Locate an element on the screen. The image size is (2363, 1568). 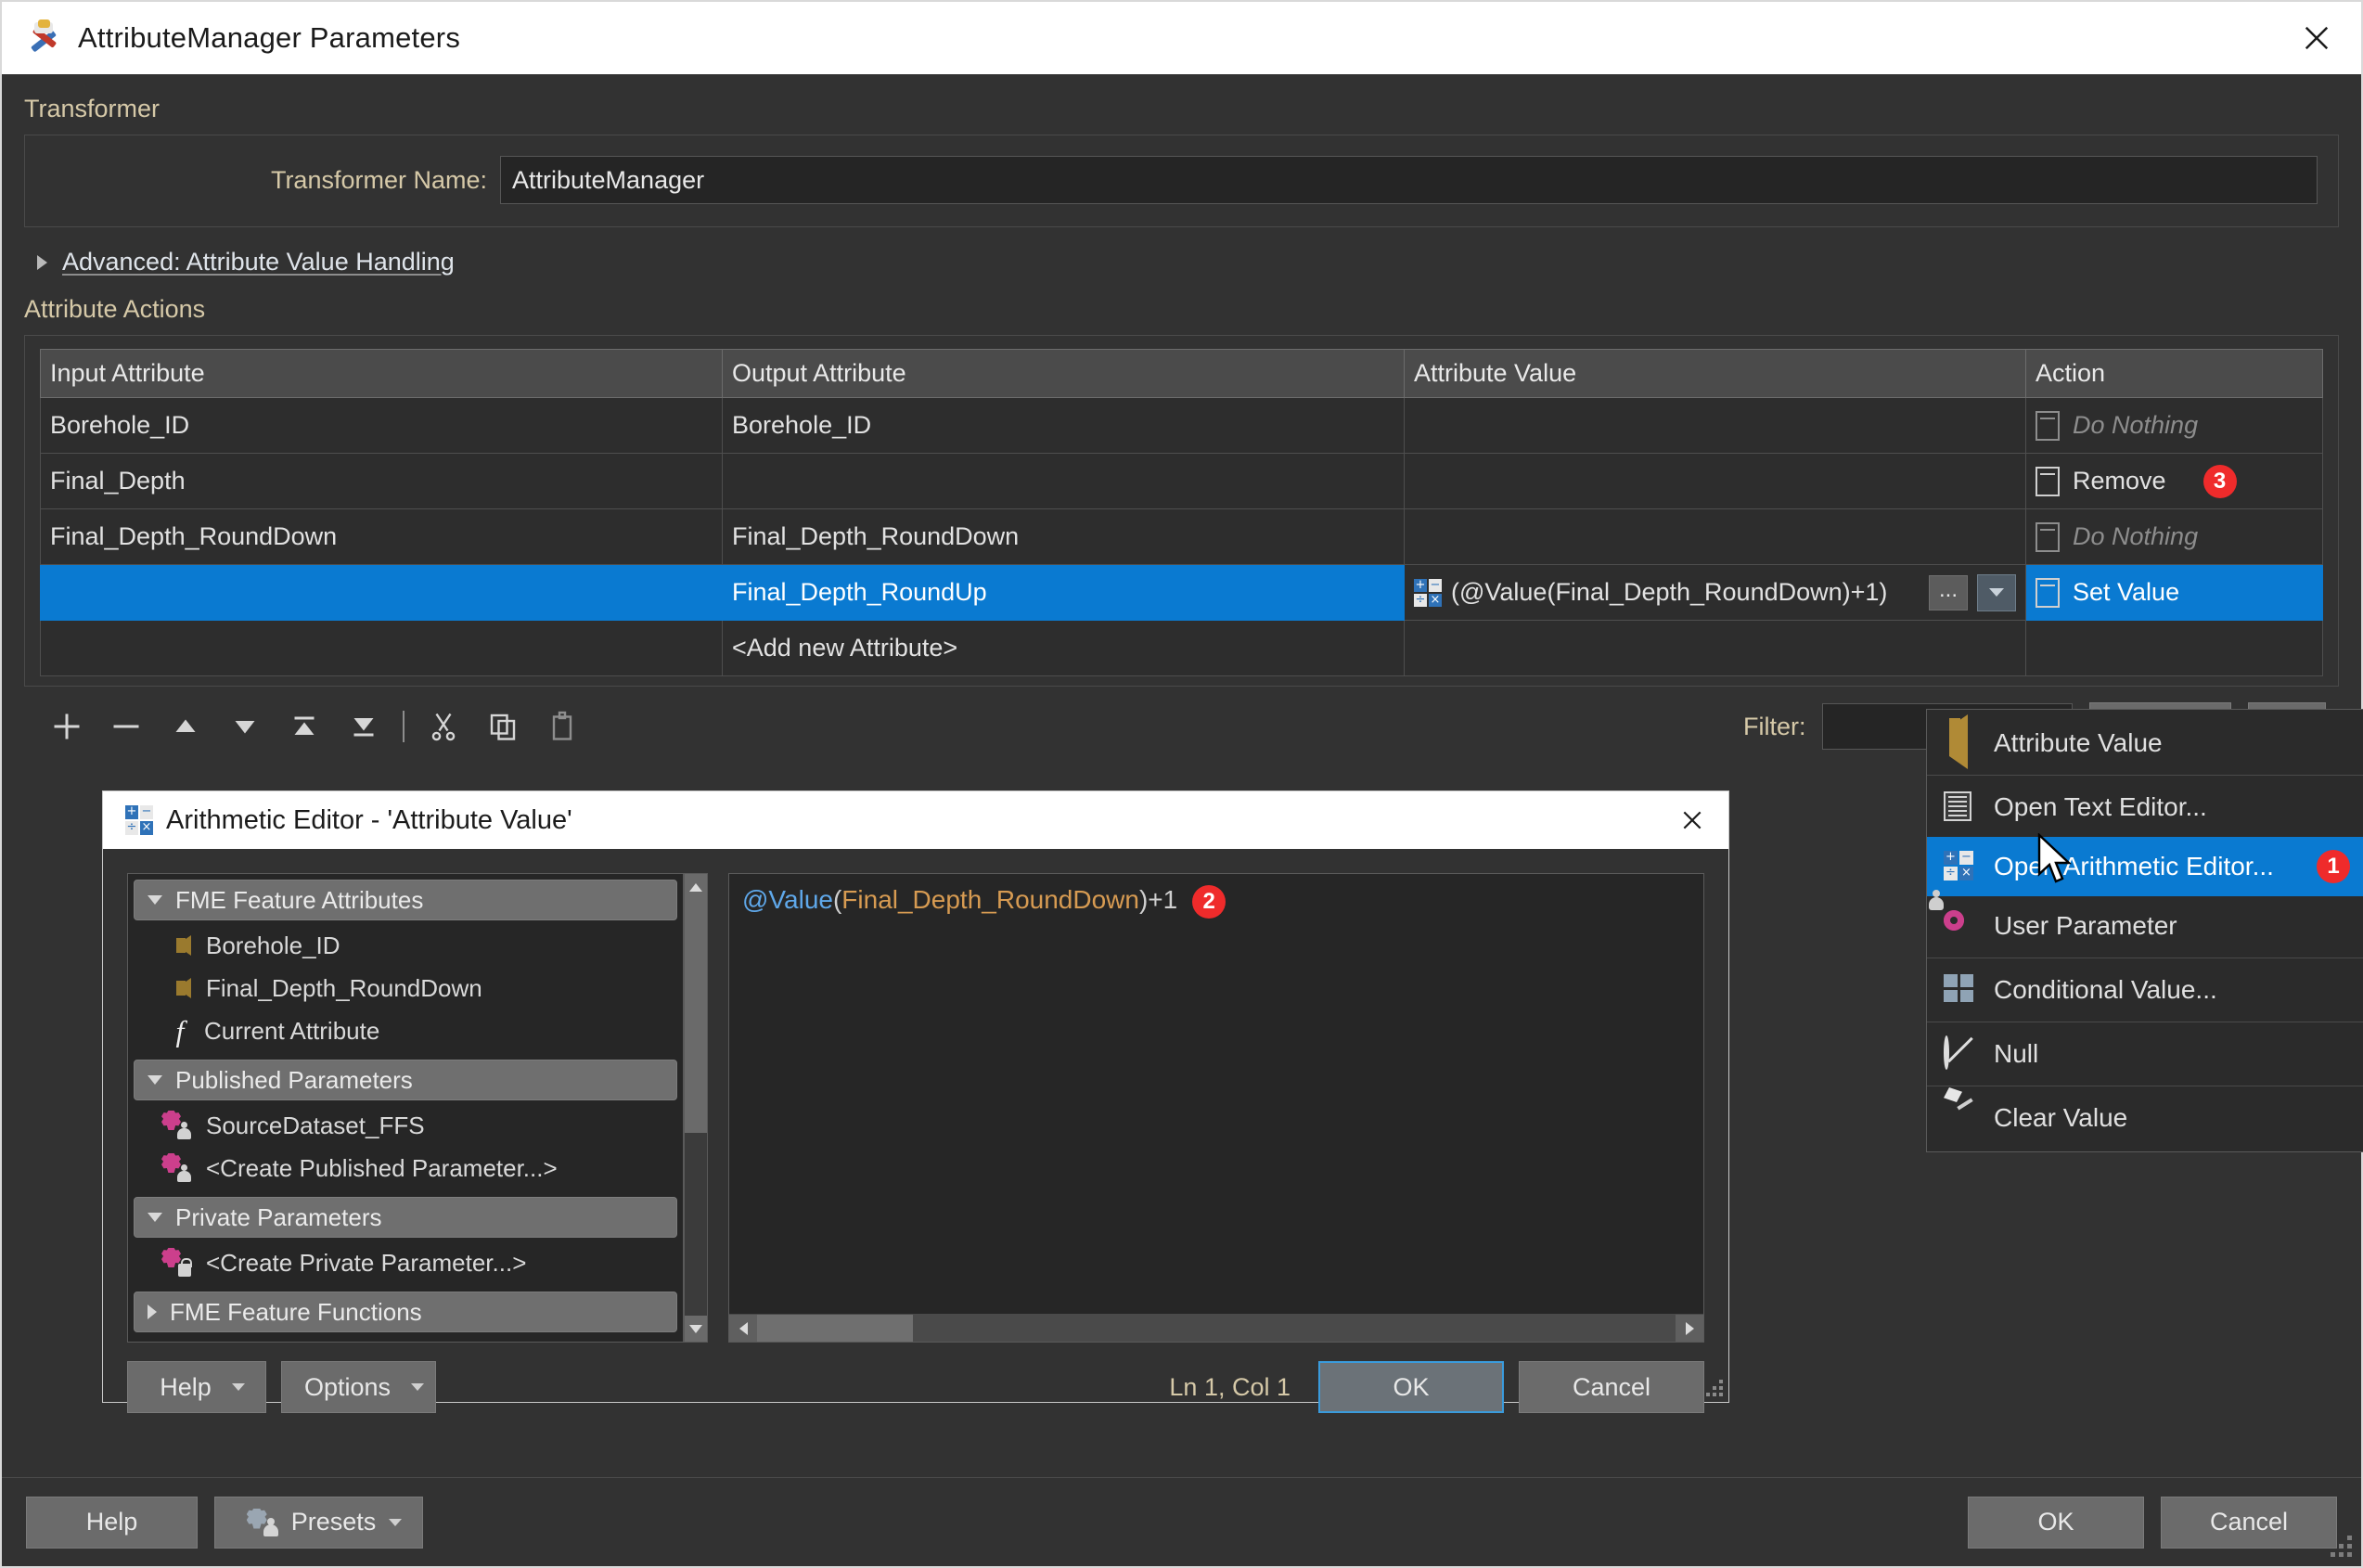
scroll-down-button is located at coordinates (696, 1329).